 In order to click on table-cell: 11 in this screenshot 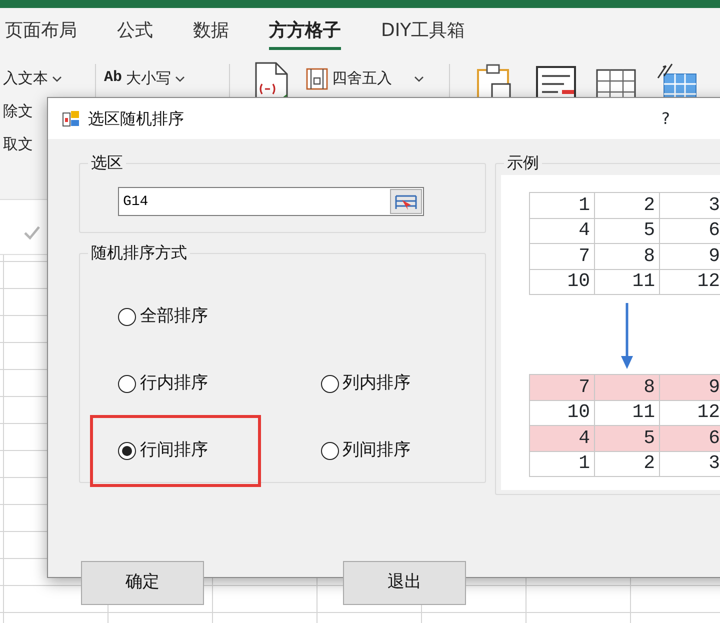, I will do `click(627, 281)`.